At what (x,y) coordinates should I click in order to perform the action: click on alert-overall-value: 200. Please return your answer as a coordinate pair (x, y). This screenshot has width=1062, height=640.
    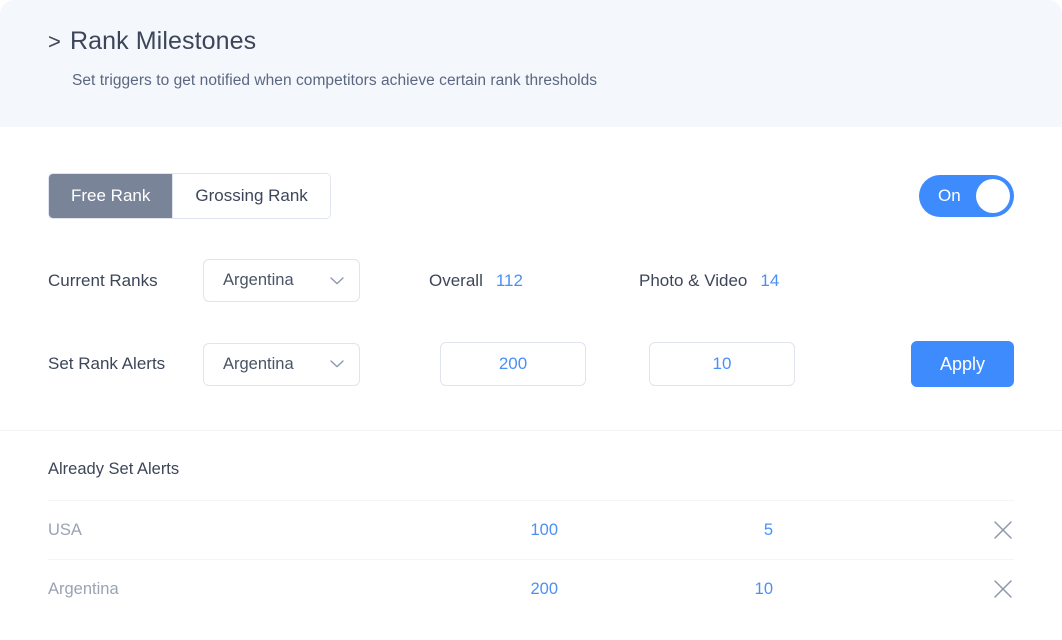
    Looking at the image, I should click on (544, 588).